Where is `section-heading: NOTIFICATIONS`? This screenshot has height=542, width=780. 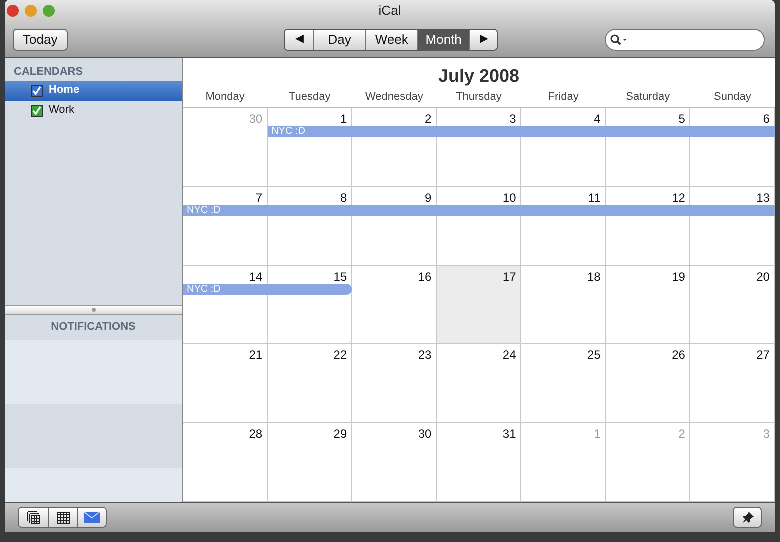
section-heading: NOTIFICATIONS is located at coordinates (93, 328).